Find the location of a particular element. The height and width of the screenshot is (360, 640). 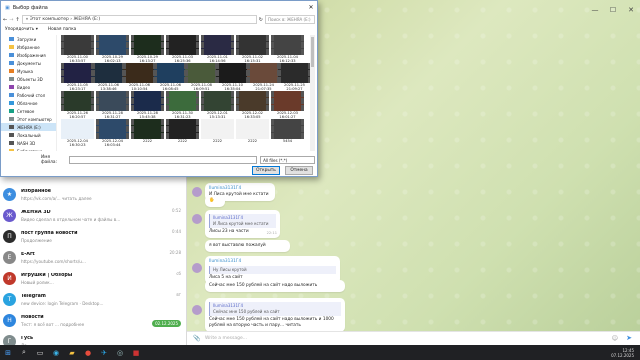

open-button: Открыть is located at coordinates (266, 170).